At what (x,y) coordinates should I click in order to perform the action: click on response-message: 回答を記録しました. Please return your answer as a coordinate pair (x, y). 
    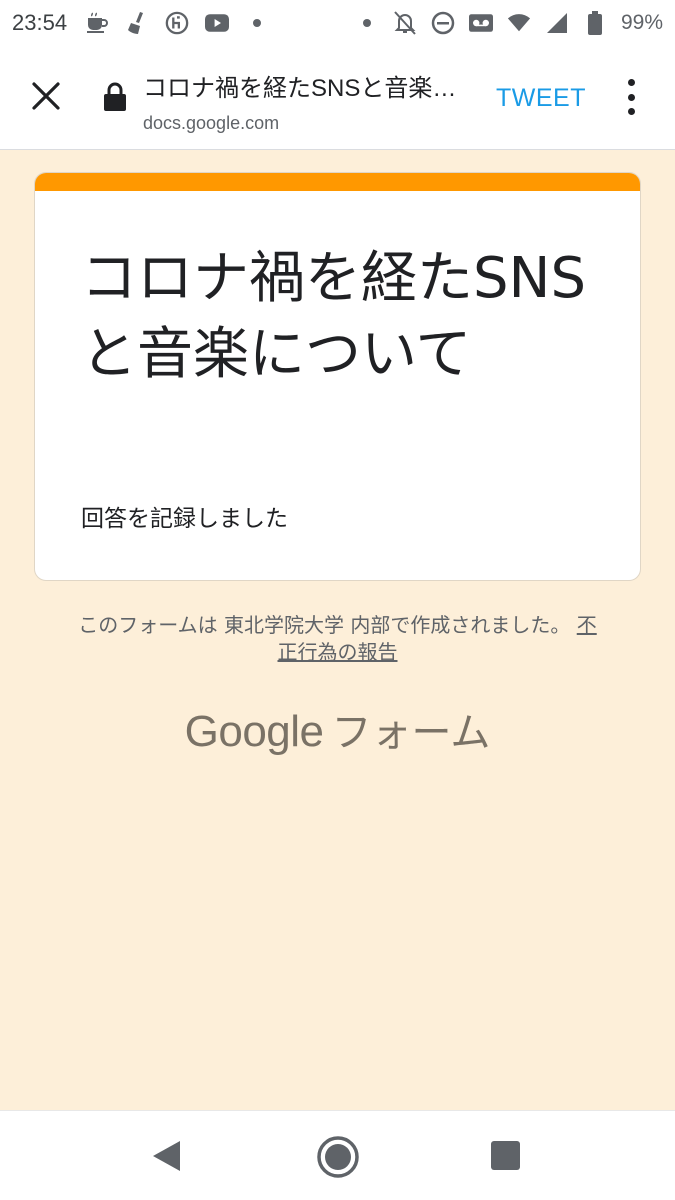
    Looking at the image, I should click on (184, 519).